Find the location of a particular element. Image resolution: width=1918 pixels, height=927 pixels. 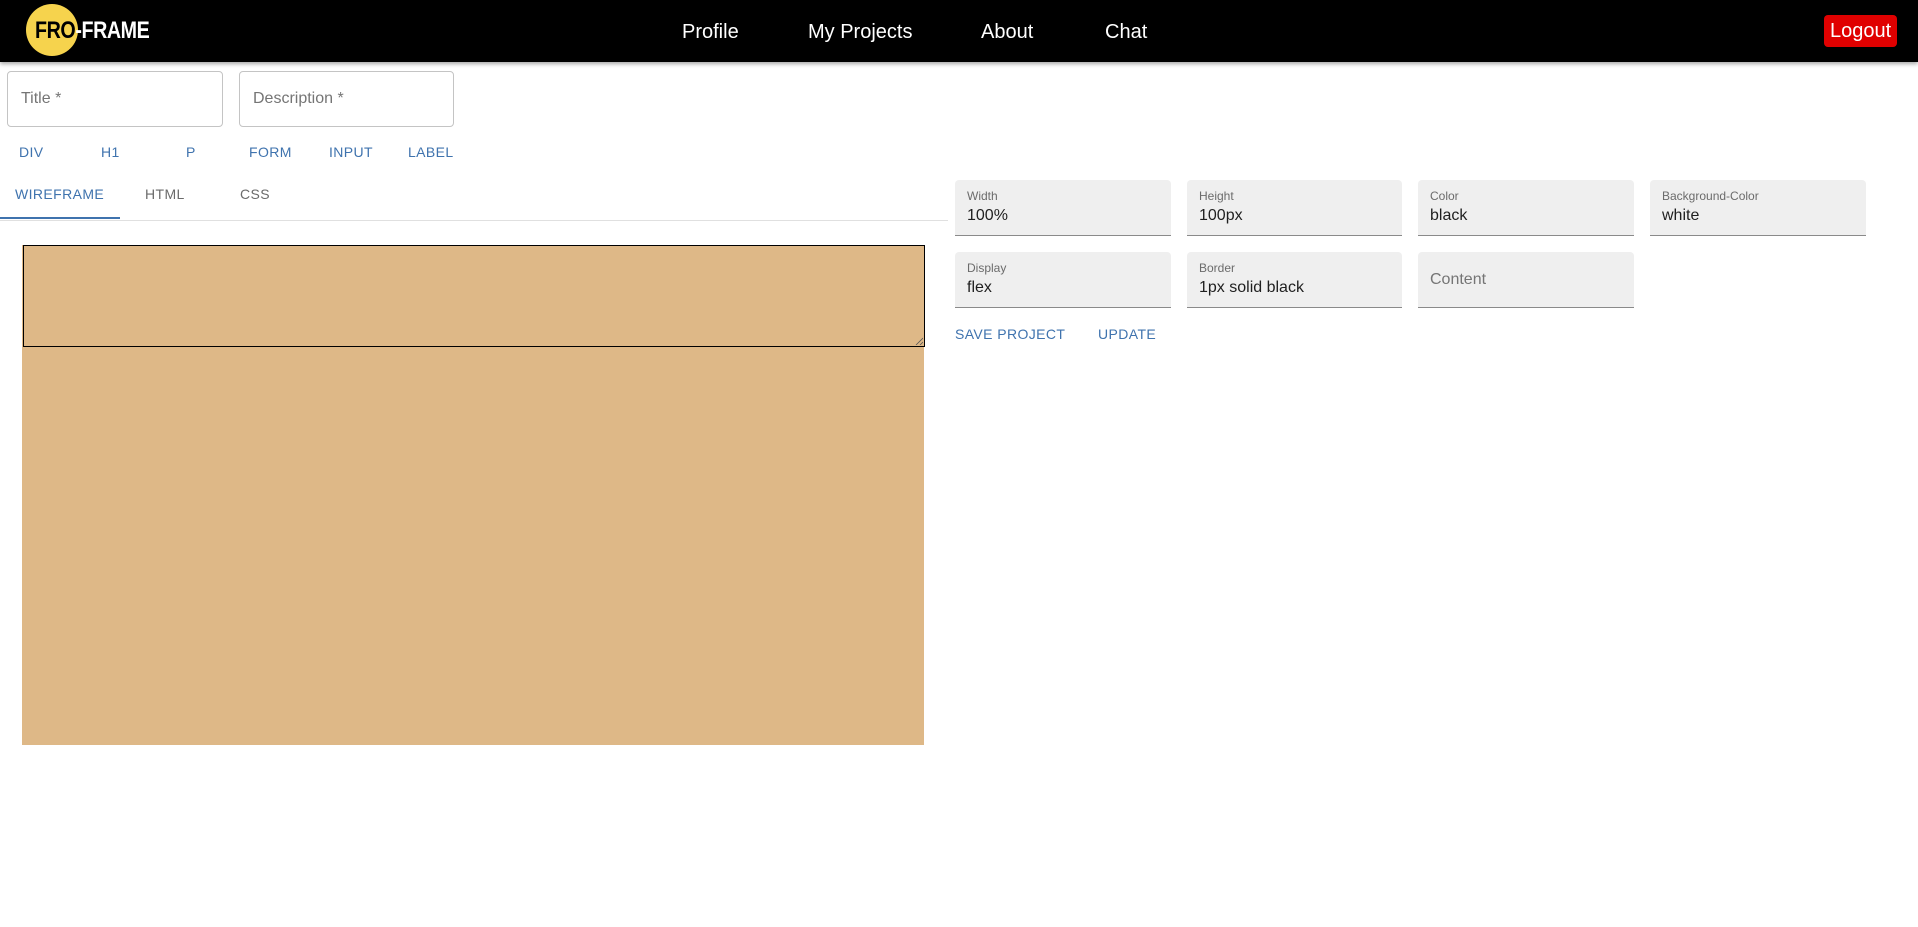

width-field: Width 100% is located at coordinates (1063, 208).